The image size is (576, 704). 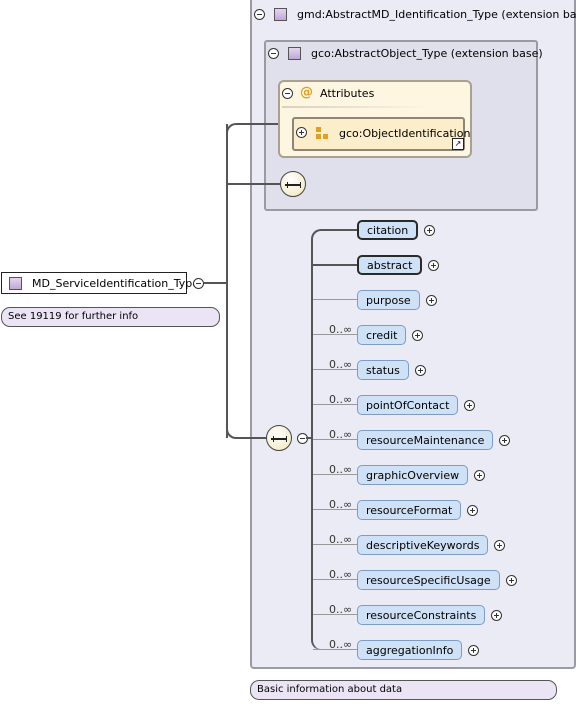 I want to click on element-aggregationInfo: aggregationInfo, so click(x=410, y=650).